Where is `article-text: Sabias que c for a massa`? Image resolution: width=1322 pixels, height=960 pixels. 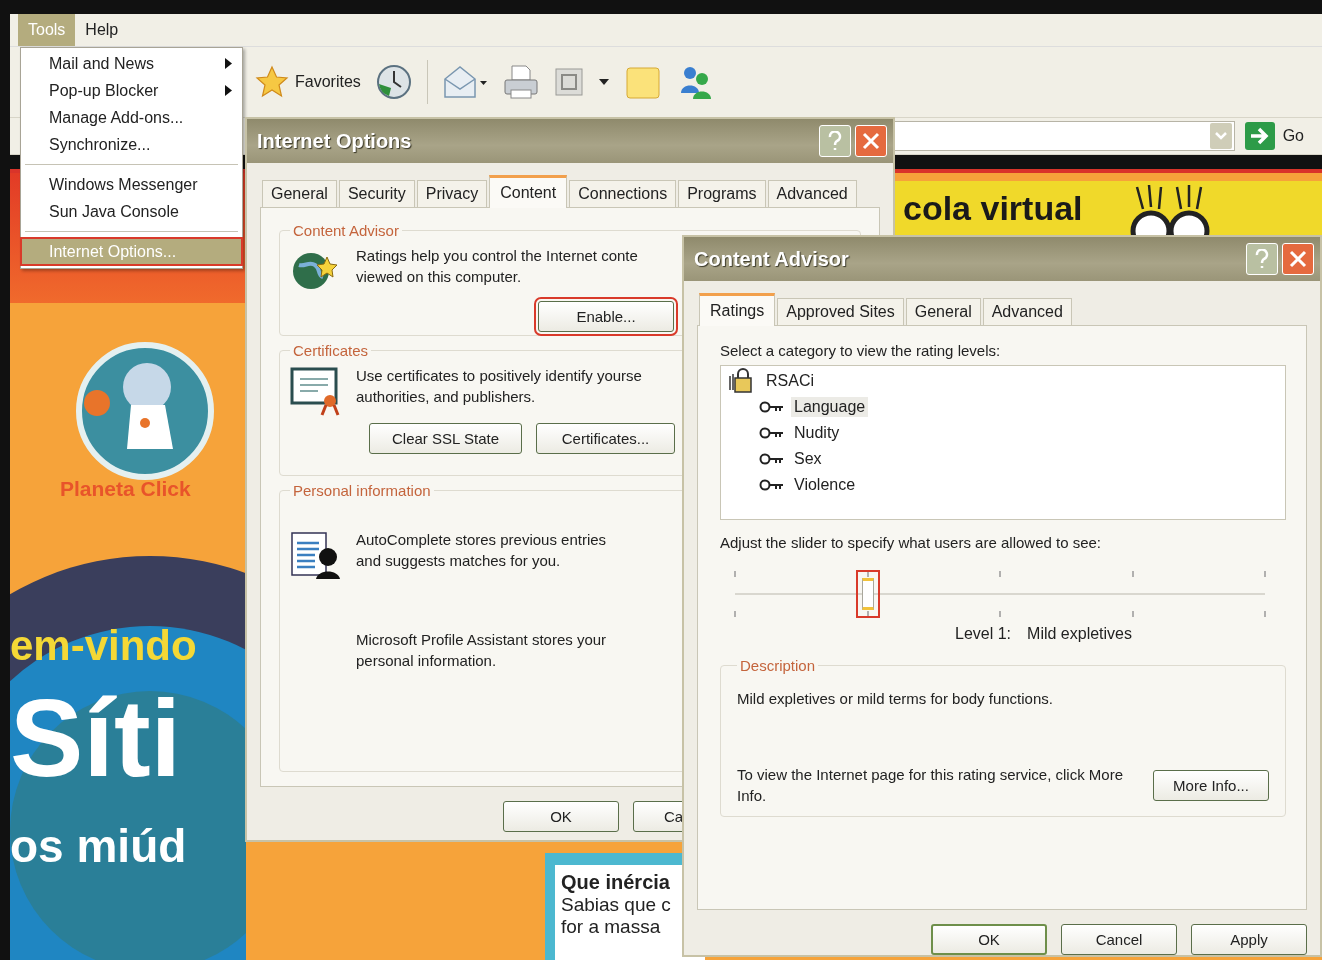
article-text: Sabias que c for a massa is located at coordinates (616, 916).